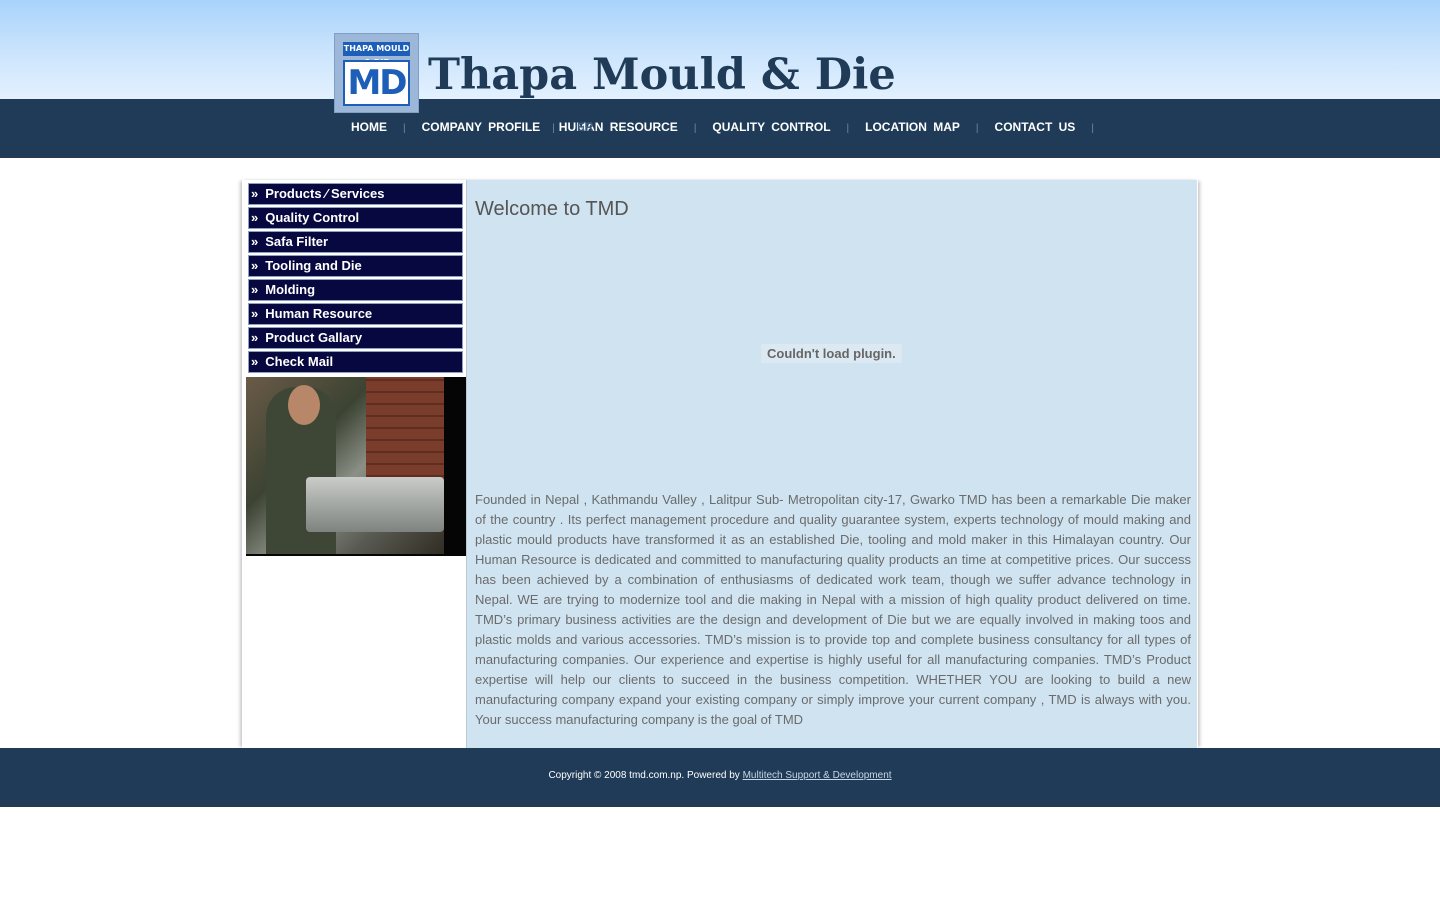 The height and width of the screenshot is (900, 1440). I want to click on site-title: Thapa Mould & Die, so click(662, 75).